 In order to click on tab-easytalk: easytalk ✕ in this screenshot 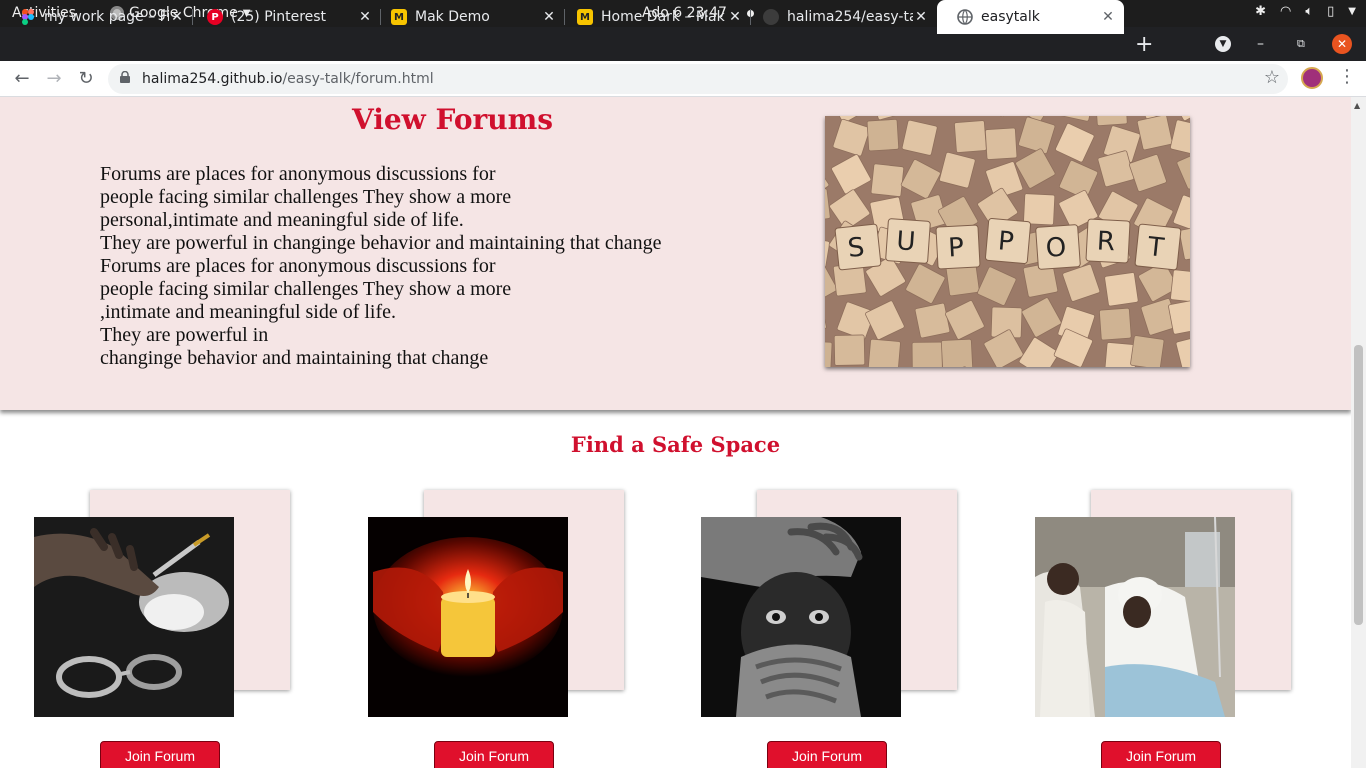, I will do `click(1030, 17)`.